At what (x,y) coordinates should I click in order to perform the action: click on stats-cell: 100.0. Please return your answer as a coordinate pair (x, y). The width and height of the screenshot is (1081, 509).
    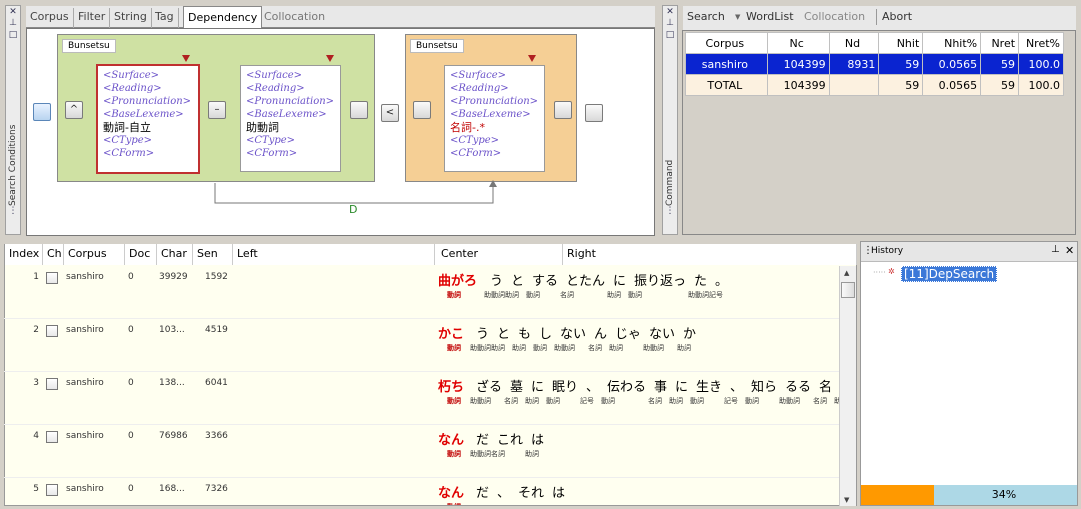
    Looking at the image, I should click on (1041, 64).